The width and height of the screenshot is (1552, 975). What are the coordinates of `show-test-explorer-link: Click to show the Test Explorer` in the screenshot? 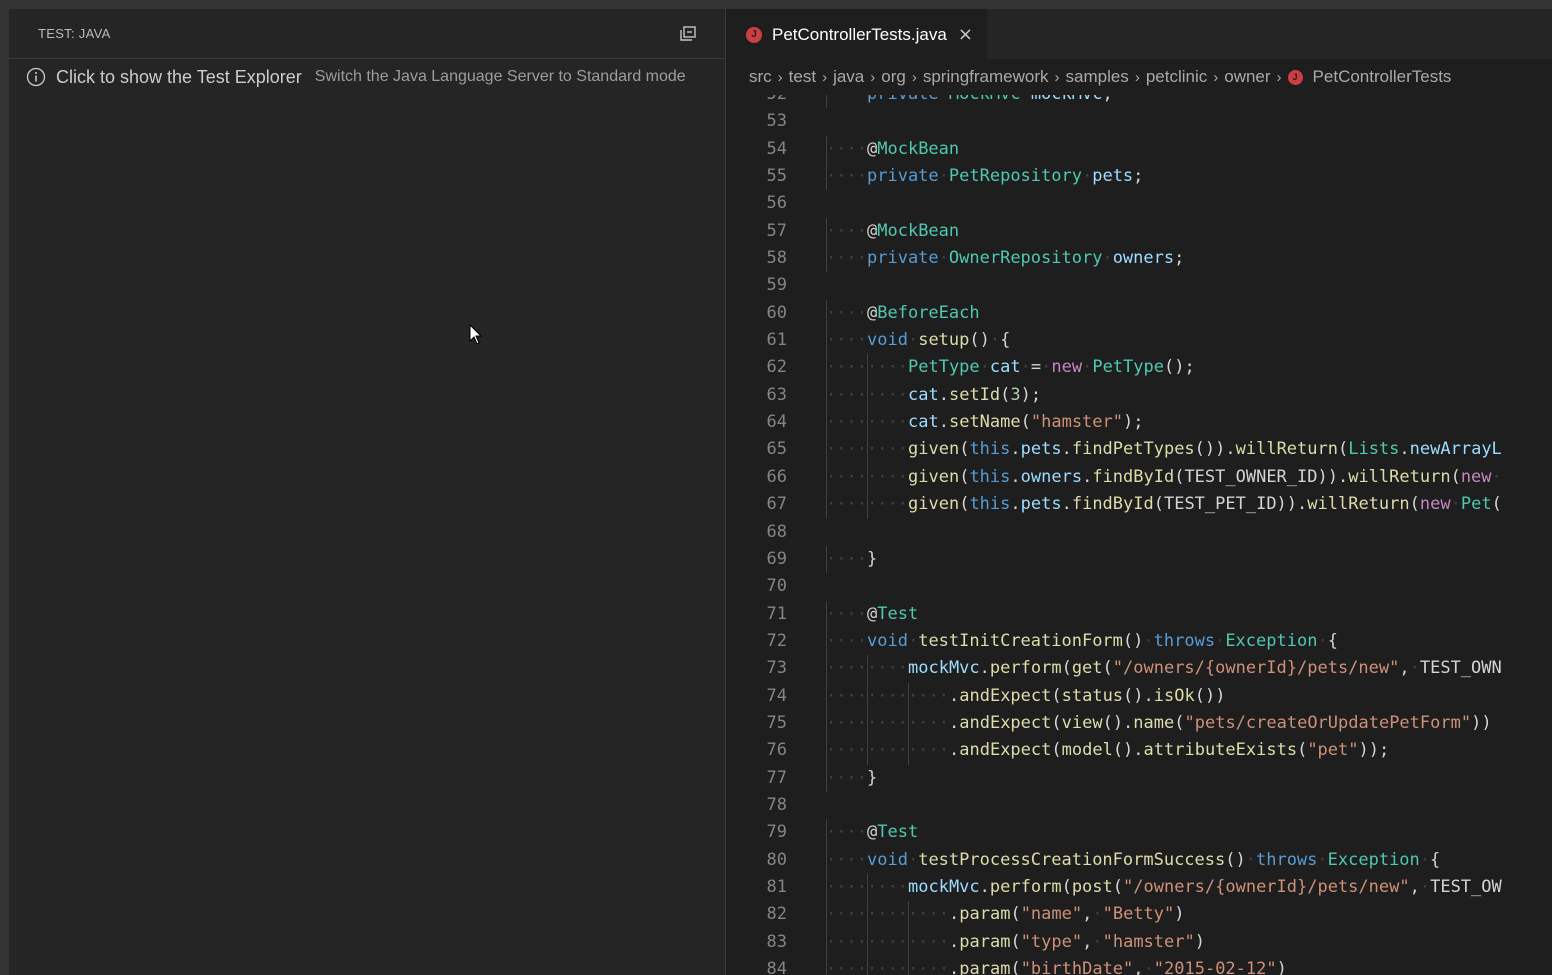 It's located at (179, 77).